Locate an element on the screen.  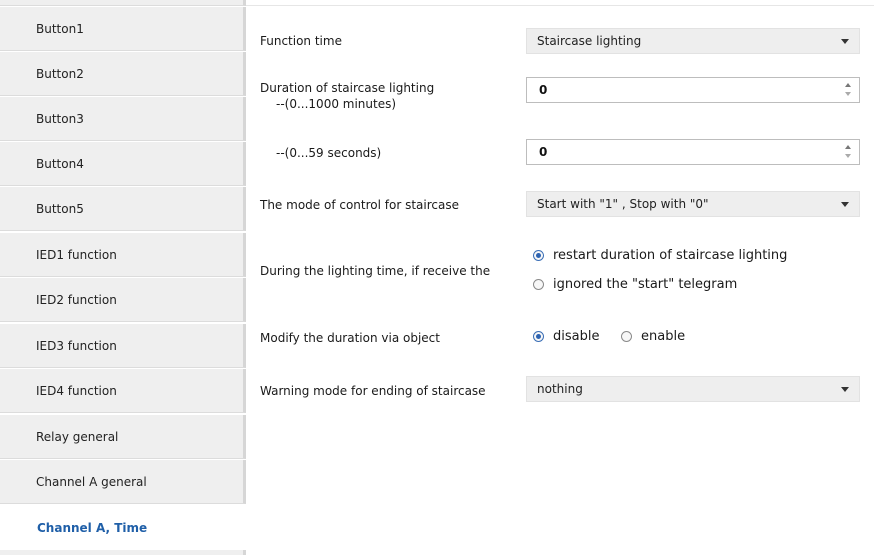
sidebar-item-ied1-function: IED1 function is located at coordinates (123, 255).